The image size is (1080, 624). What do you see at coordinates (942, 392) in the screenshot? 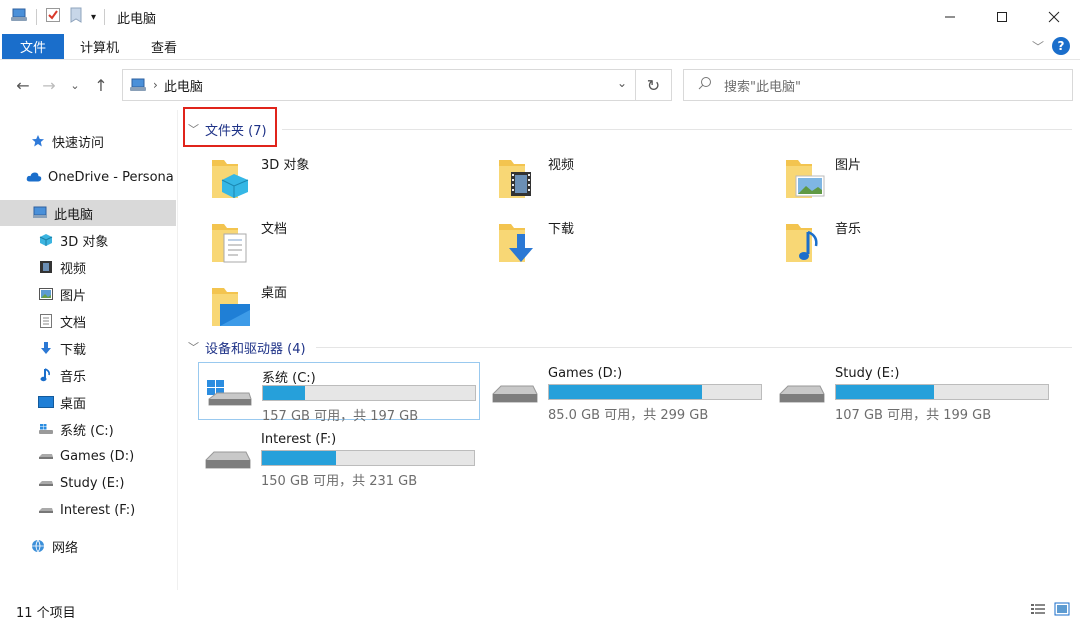
I see `drive-usage-bar` at bounding box center [942, 392].